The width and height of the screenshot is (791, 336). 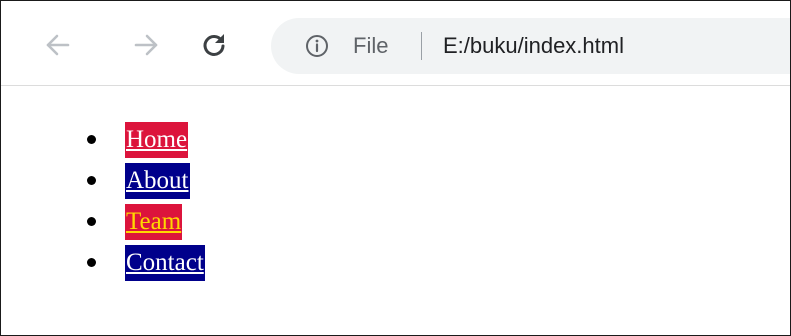 I want to click on reload-button, so click(x=214, y=45).